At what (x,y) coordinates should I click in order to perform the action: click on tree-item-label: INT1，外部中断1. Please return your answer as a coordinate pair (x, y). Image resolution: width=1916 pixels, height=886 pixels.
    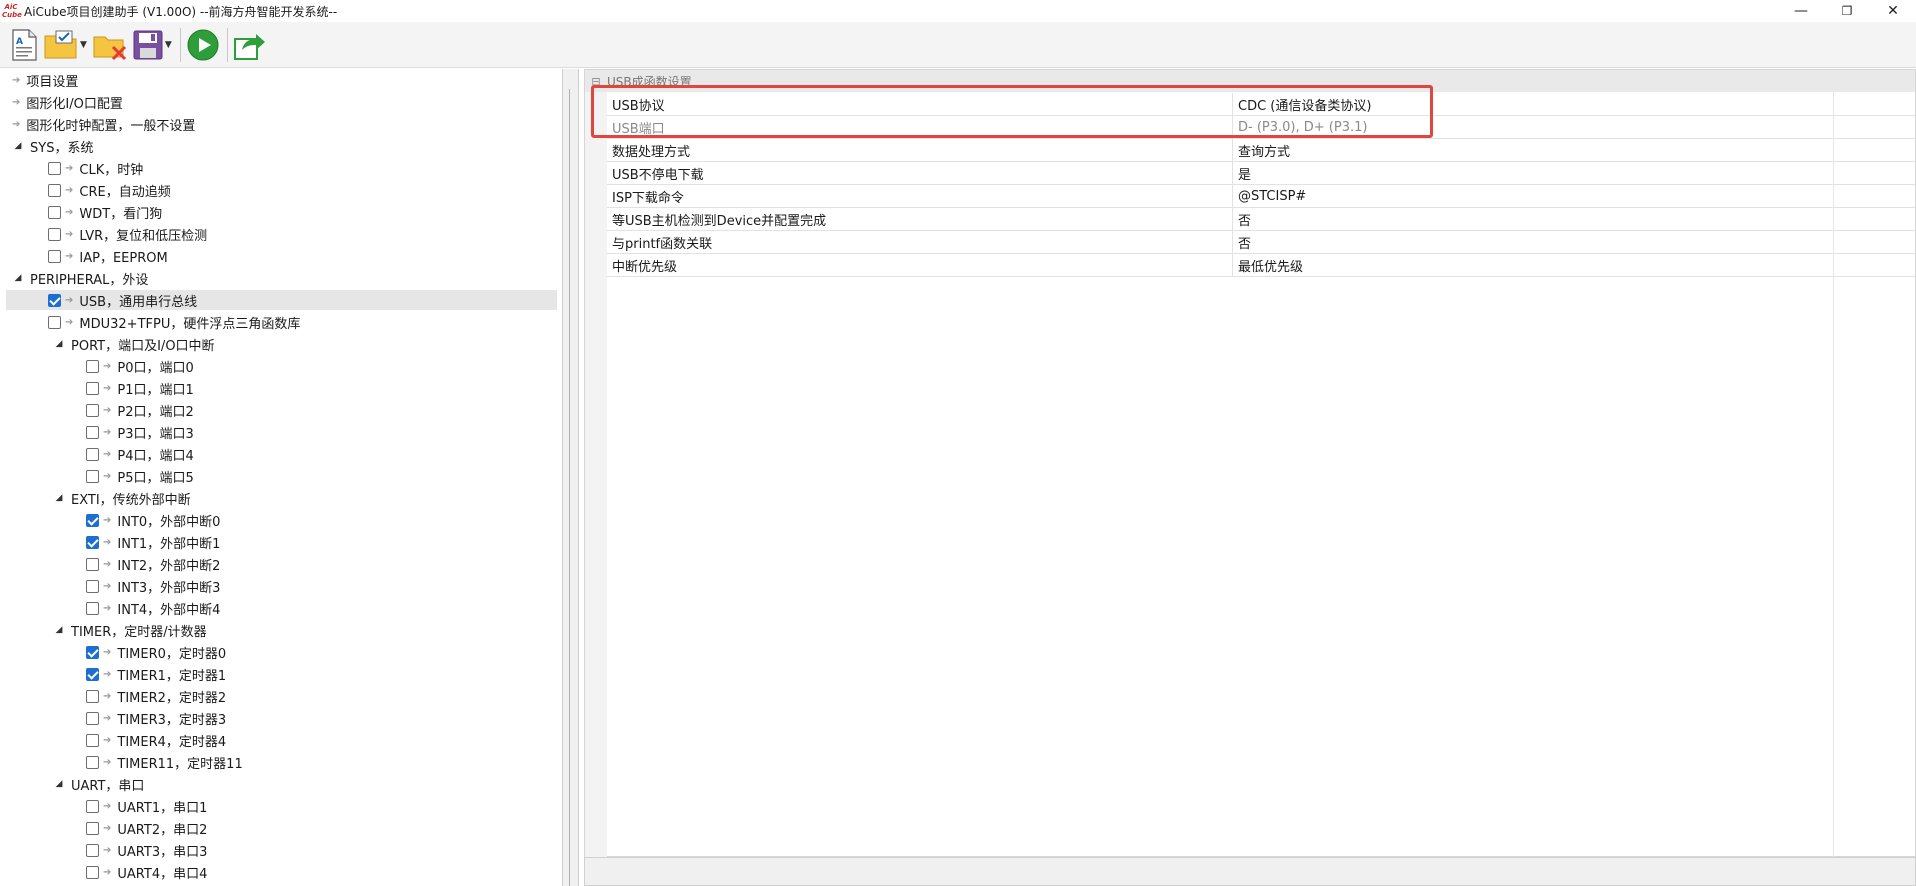
    Looking at the image, I should click on (169, 544).